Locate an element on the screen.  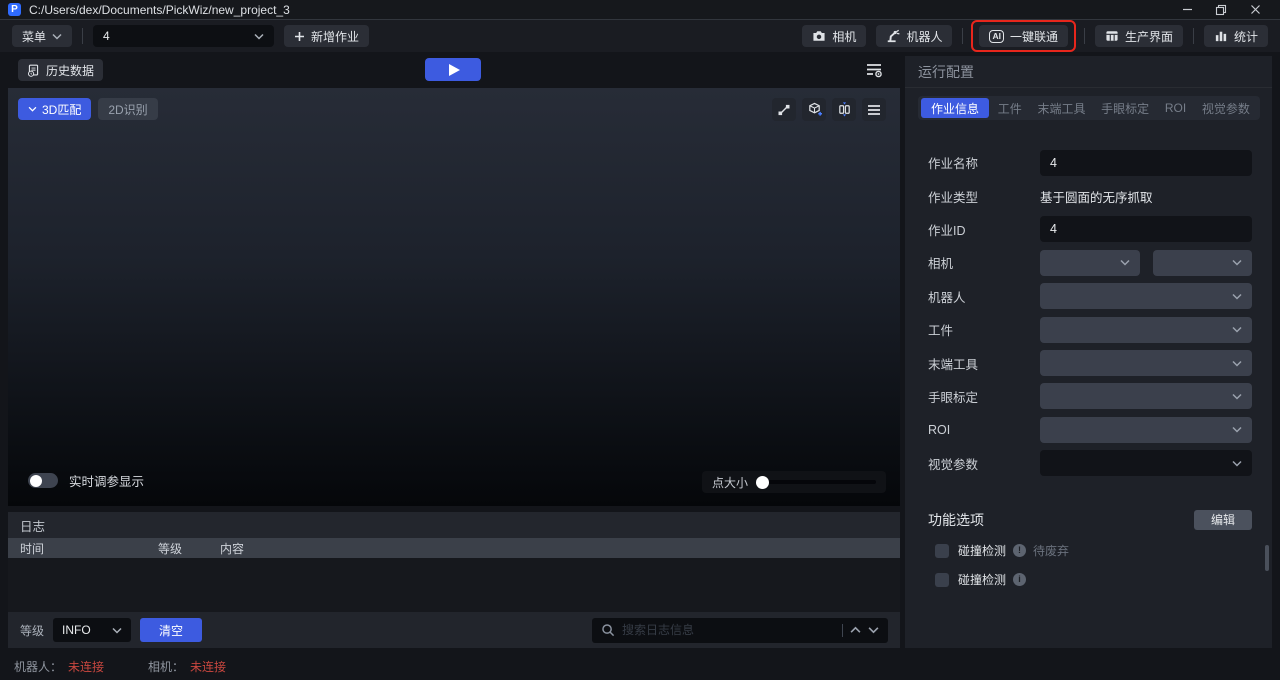
roi-select is located at coordinates (1146, 429).